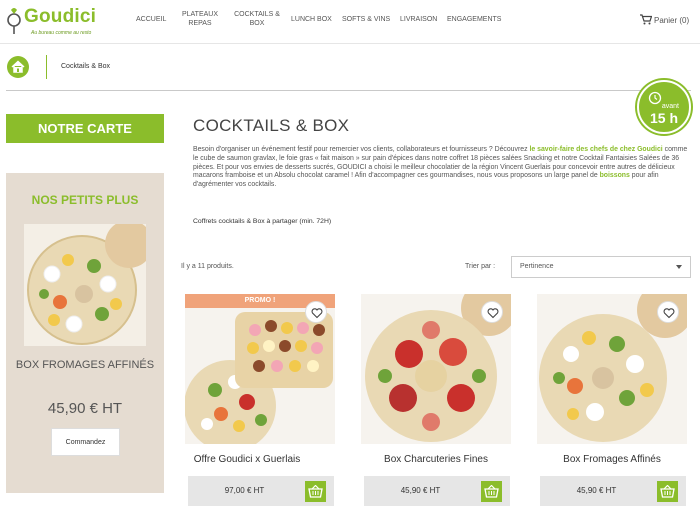 The image size is (700, 512). What do you see at coordinates (366, 19) in the screenshot?
I see `nav-softs-vins: SOFTS & VINS` at bounding box center [366, 19].